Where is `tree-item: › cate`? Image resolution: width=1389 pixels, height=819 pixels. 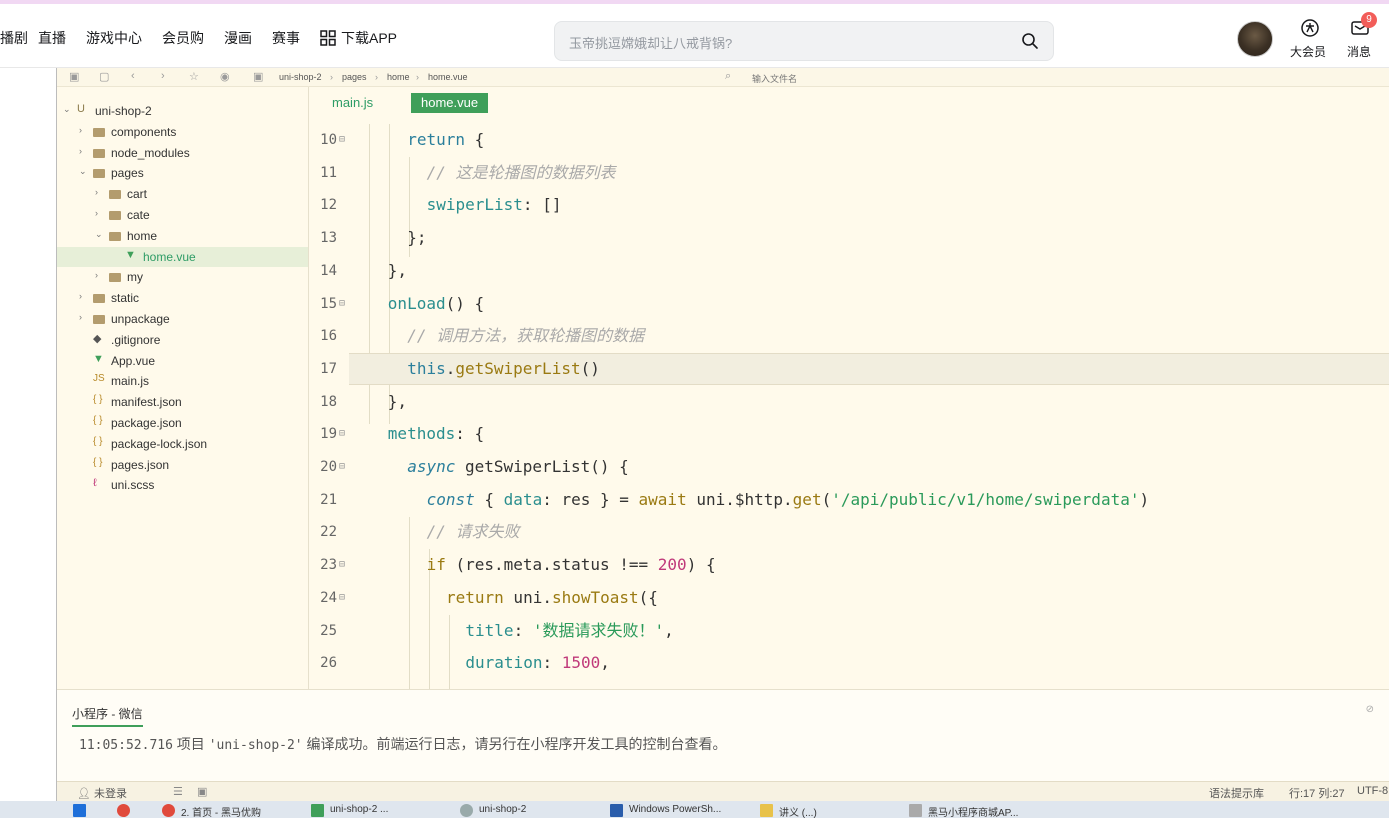 tree-item: › cate is located at coordinates (182, 215).